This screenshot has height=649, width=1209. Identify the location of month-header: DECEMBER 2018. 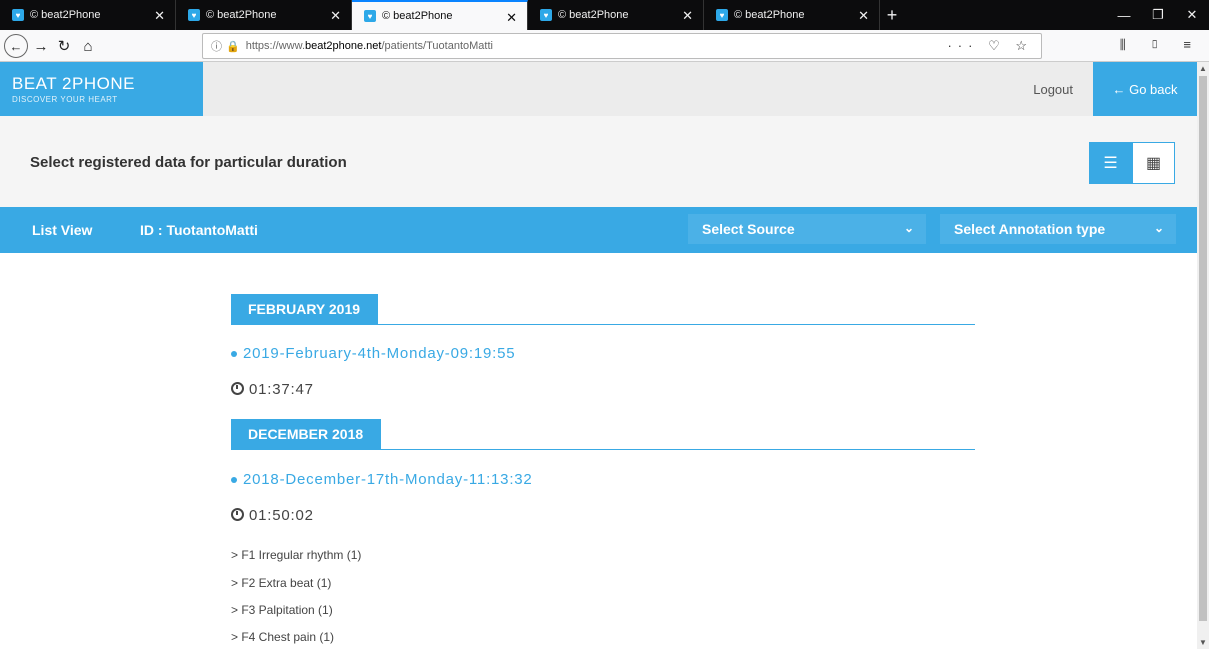
(603, 434).